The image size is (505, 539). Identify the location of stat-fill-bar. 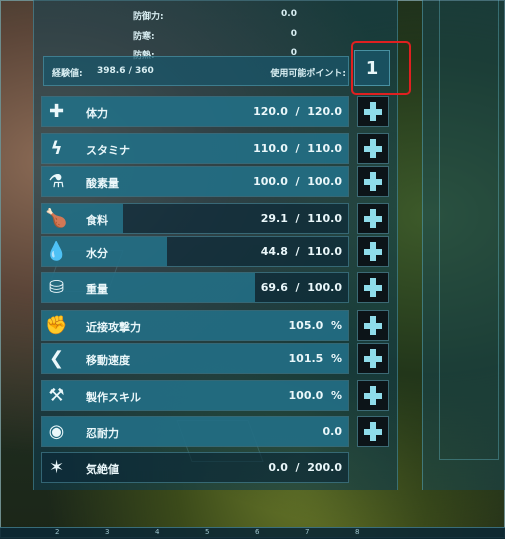
(148, 287).